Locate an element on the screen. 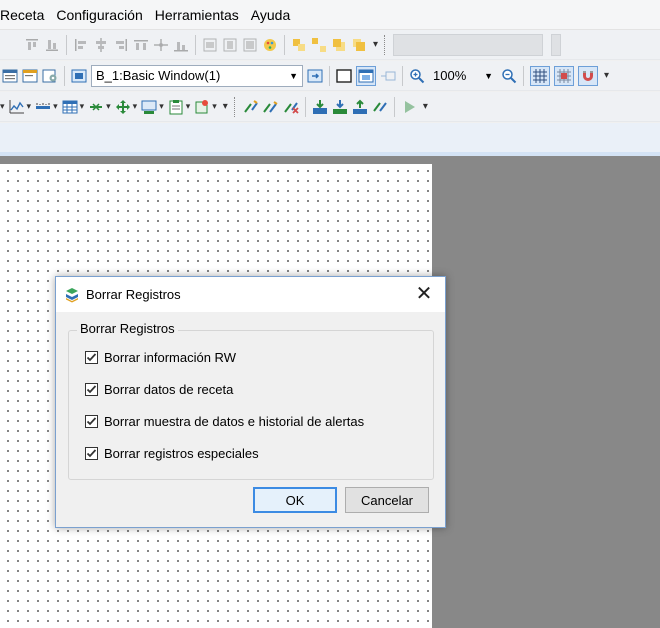 The width and height of the screenshot is (660, 628). group-icon is located at coordinates (299, 45).